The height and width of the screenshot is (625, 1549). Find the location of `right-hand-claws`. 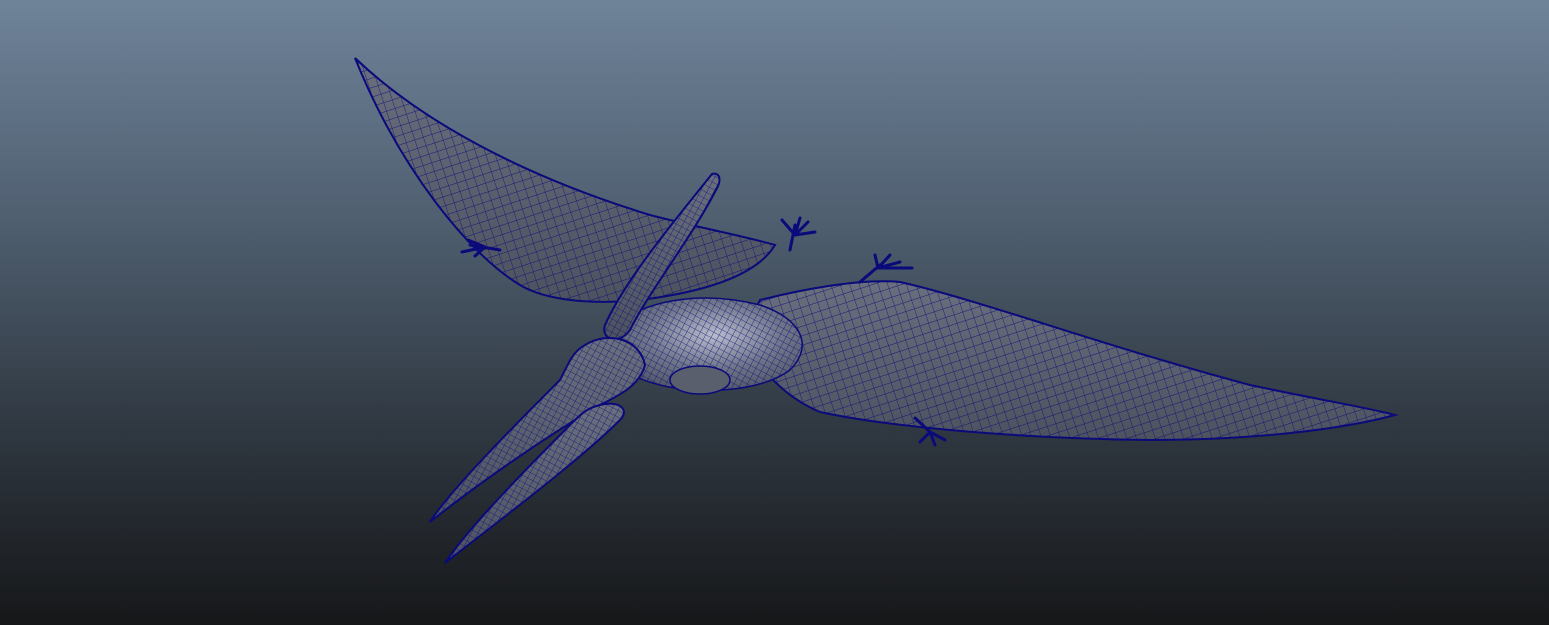

right-hand-claws is located at coordinates (798, 234).